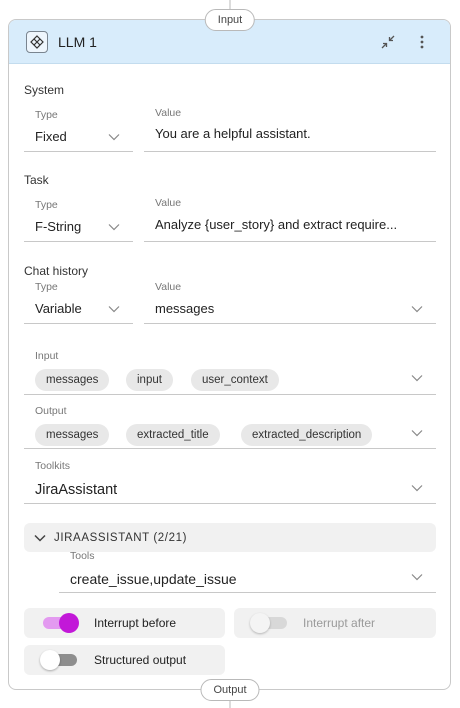  I want to click on input-port: Input, so click(230, 20).